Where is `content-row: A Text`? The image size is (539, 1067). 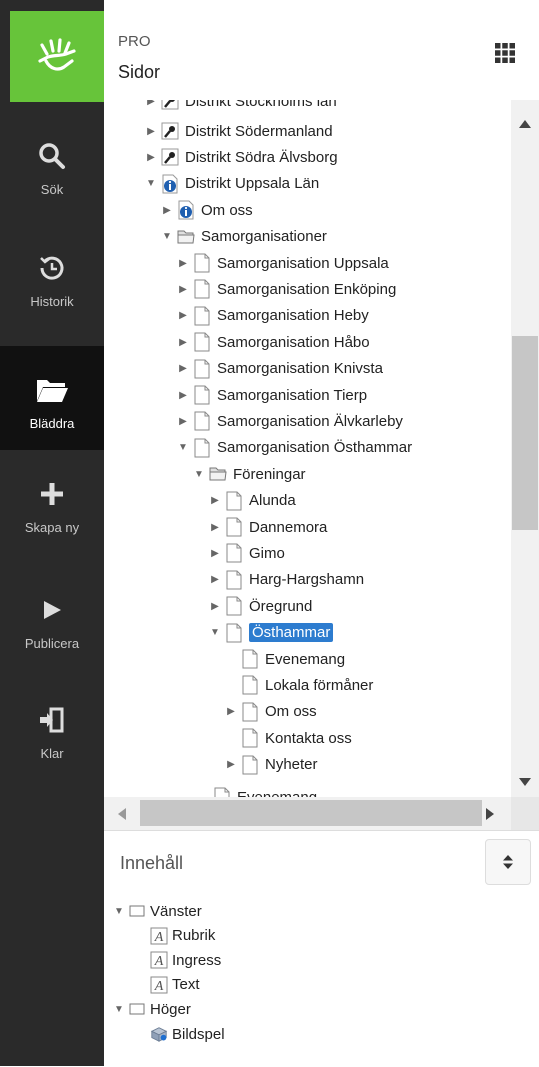
content-row: A Text is located at coordinates (167, 985).